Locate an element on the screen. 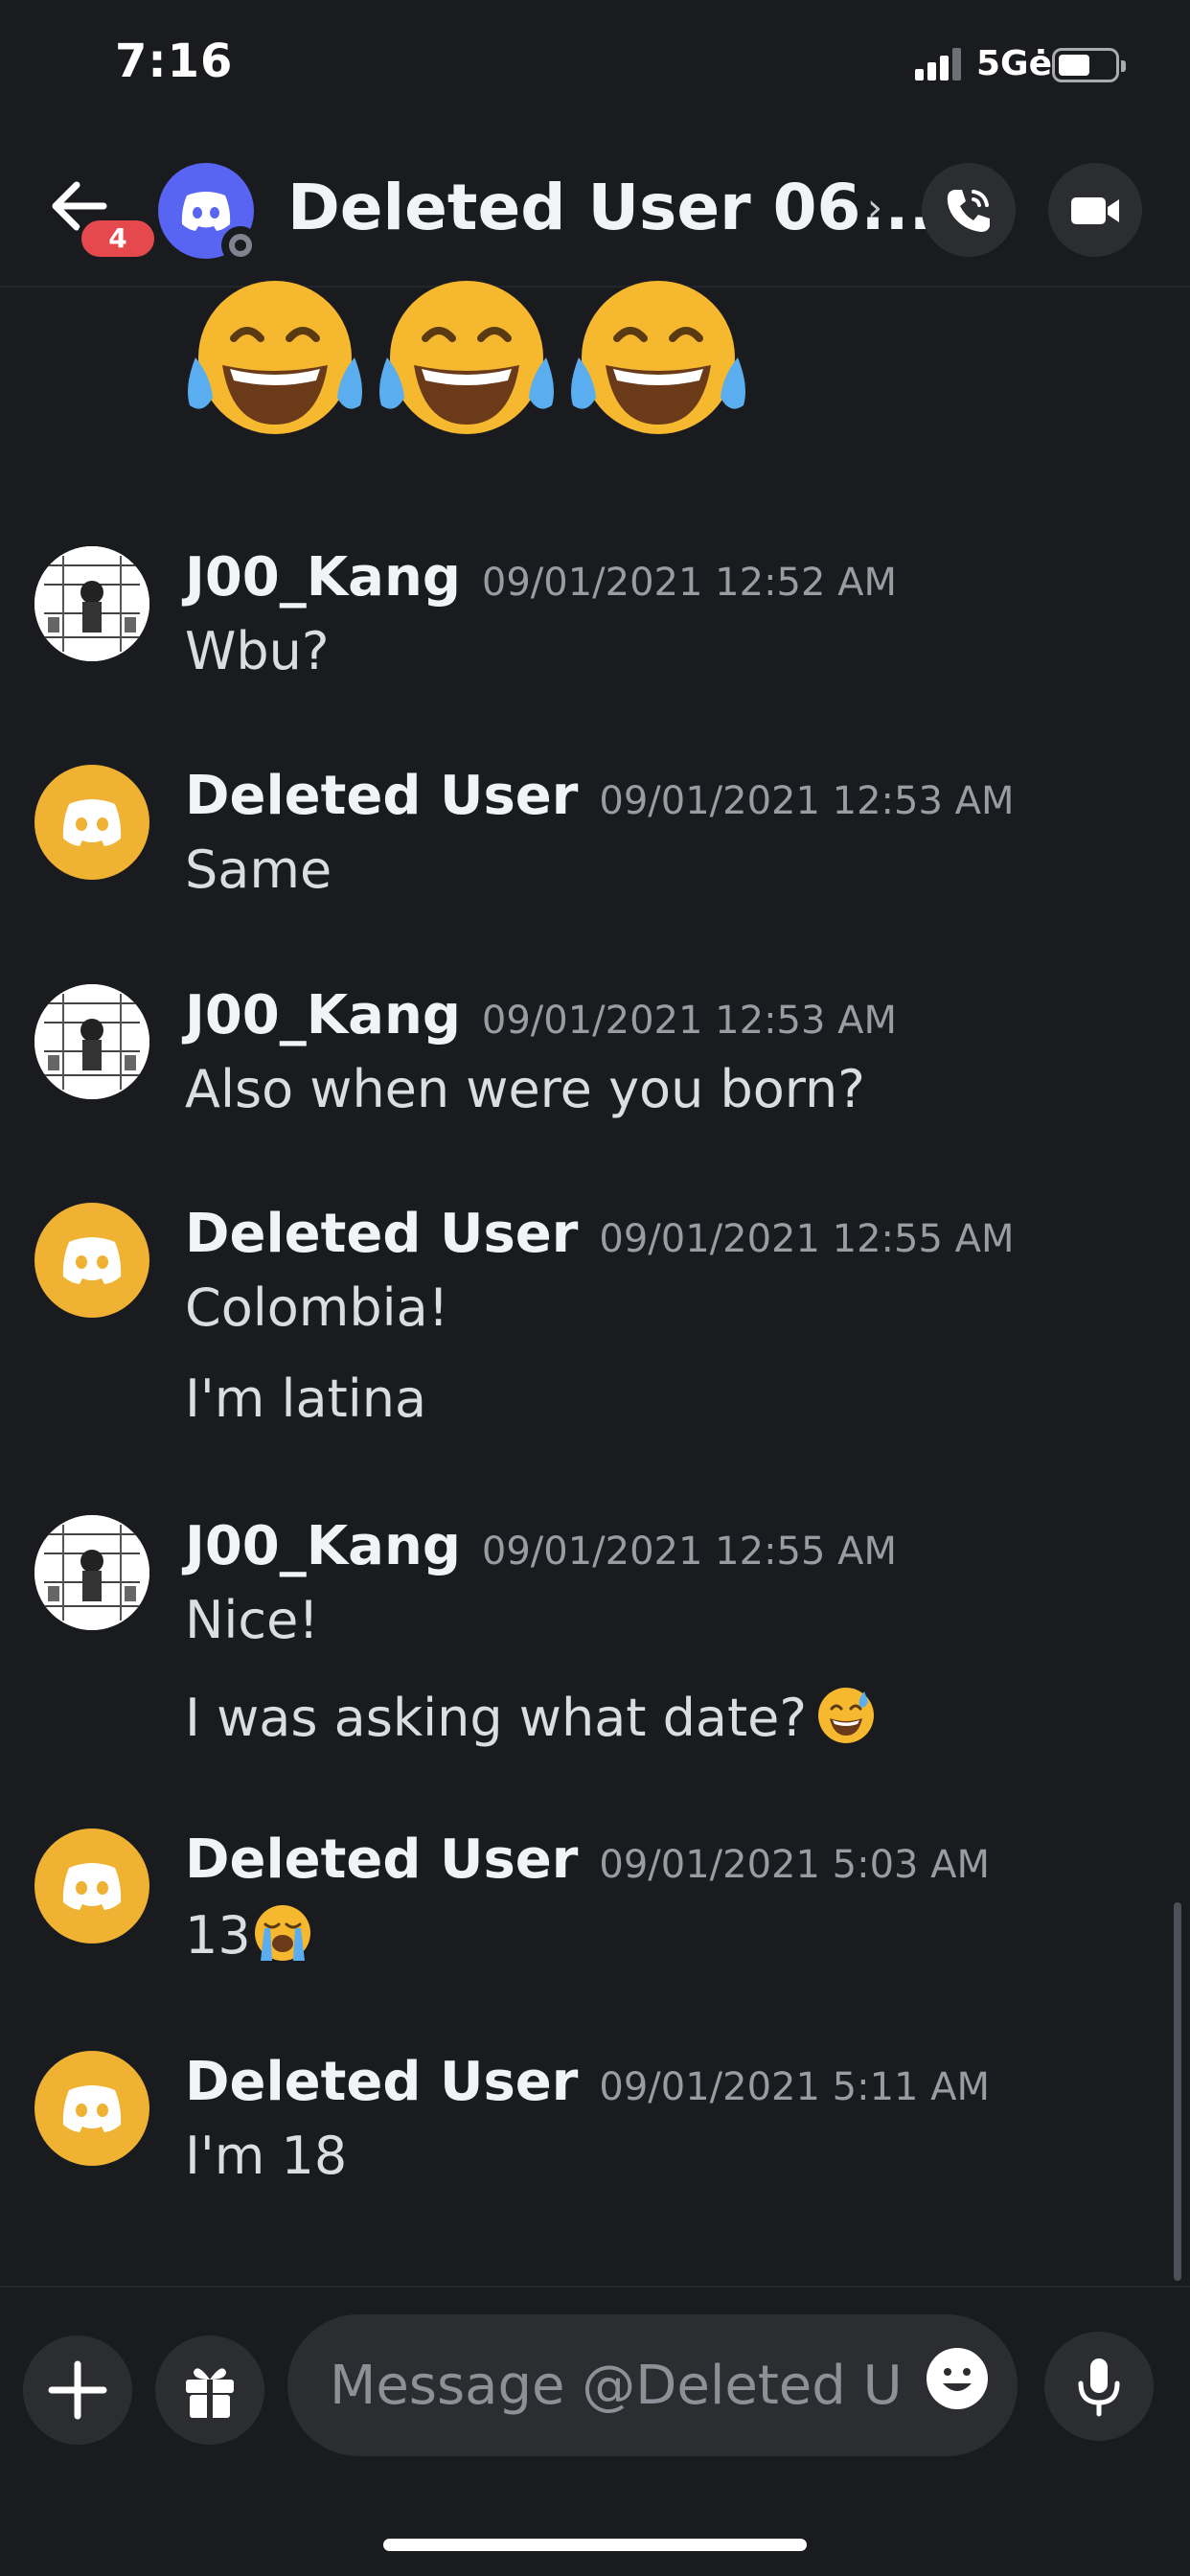 The width and height of the screenshot is (1190, 2576). message-text-line: I was asking what date? is located at coordinates (531, 1717).